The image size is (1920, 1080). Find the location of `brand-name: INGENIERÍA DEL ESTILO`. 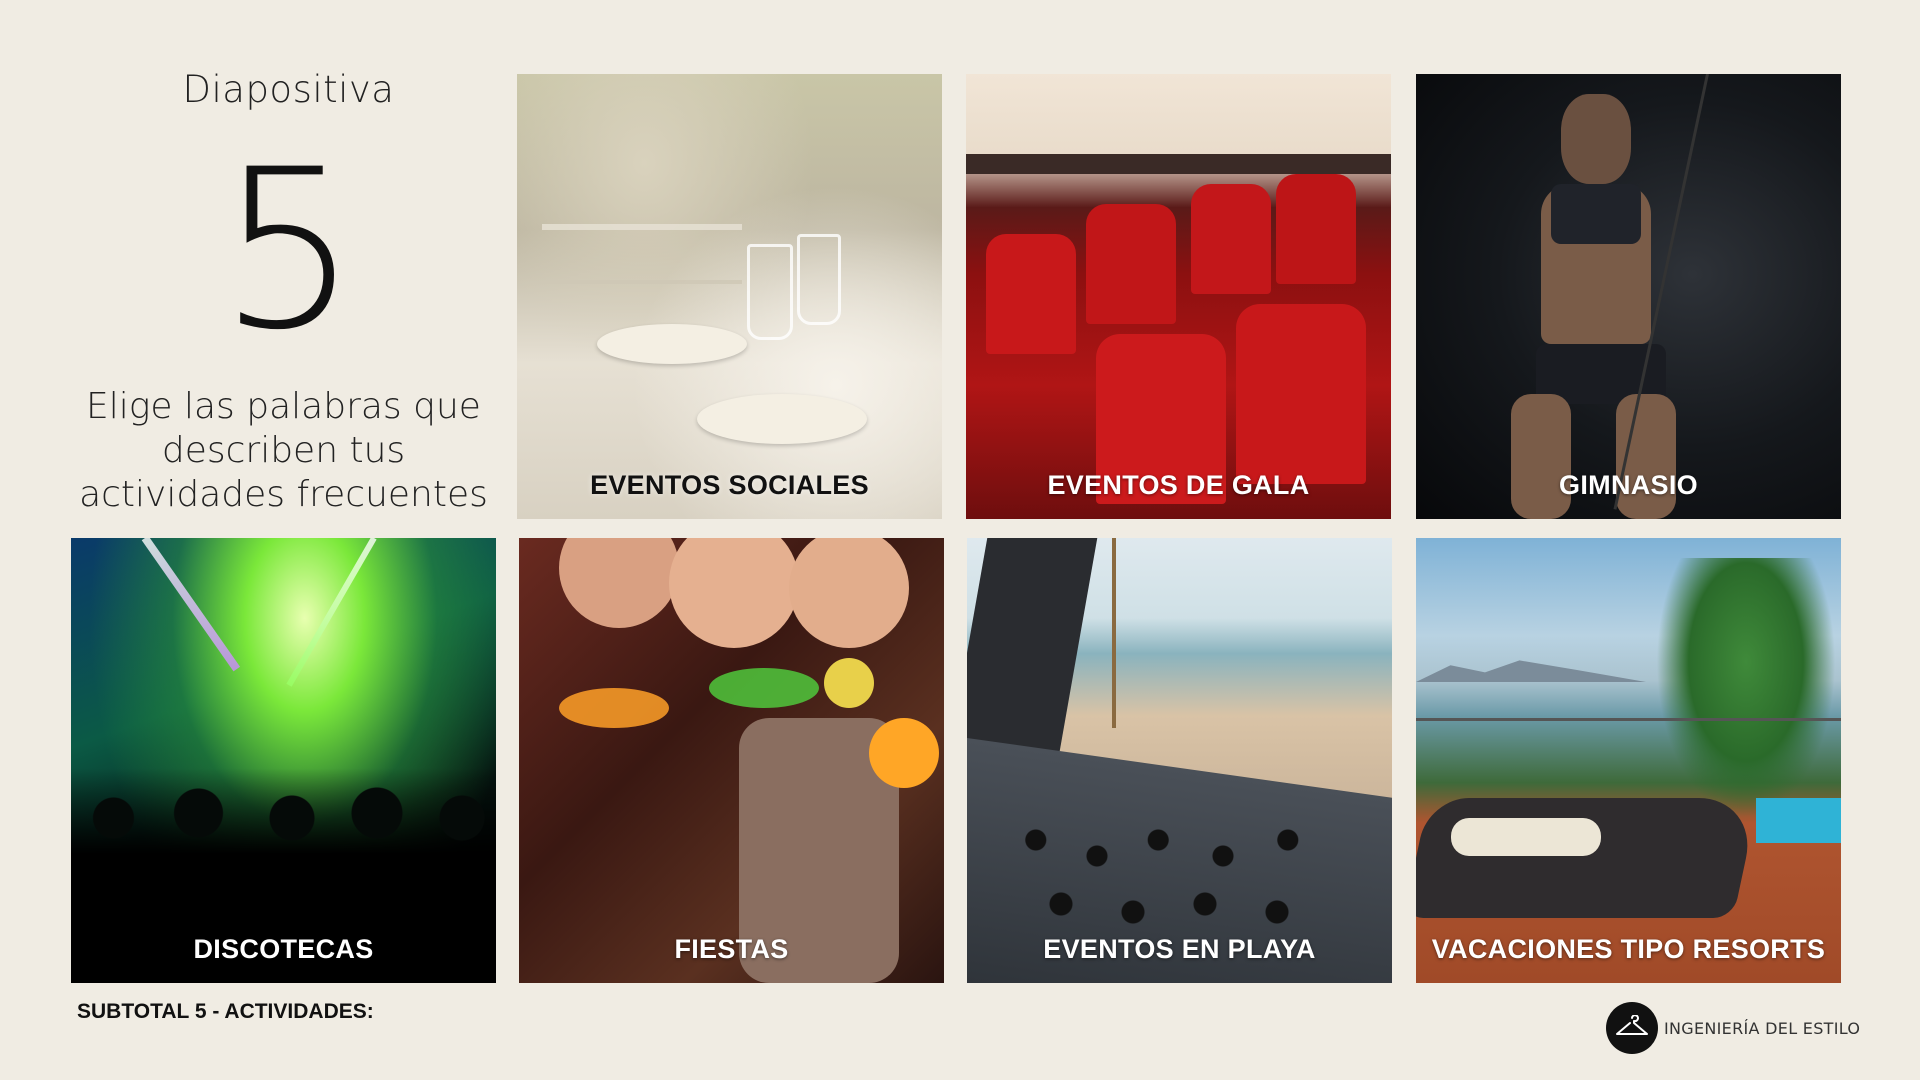

brand-name: INGENIERÍA DEL ESTILO is located at coordinates (1762, 1028).